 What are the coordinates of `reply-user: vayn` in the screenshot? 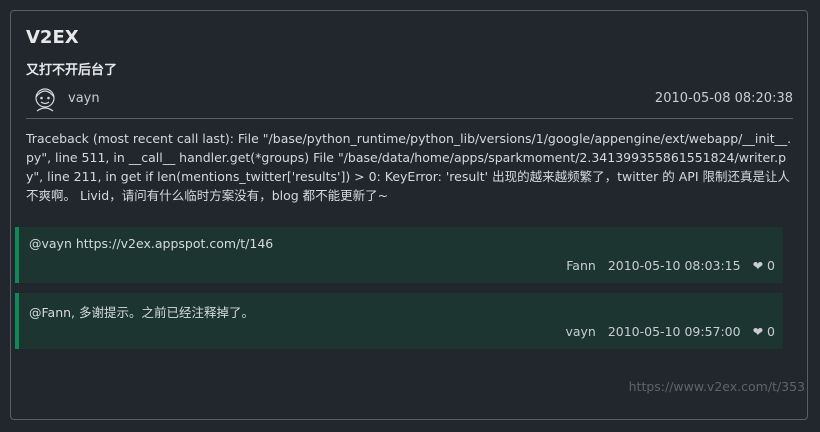 It's located at (580, 331).